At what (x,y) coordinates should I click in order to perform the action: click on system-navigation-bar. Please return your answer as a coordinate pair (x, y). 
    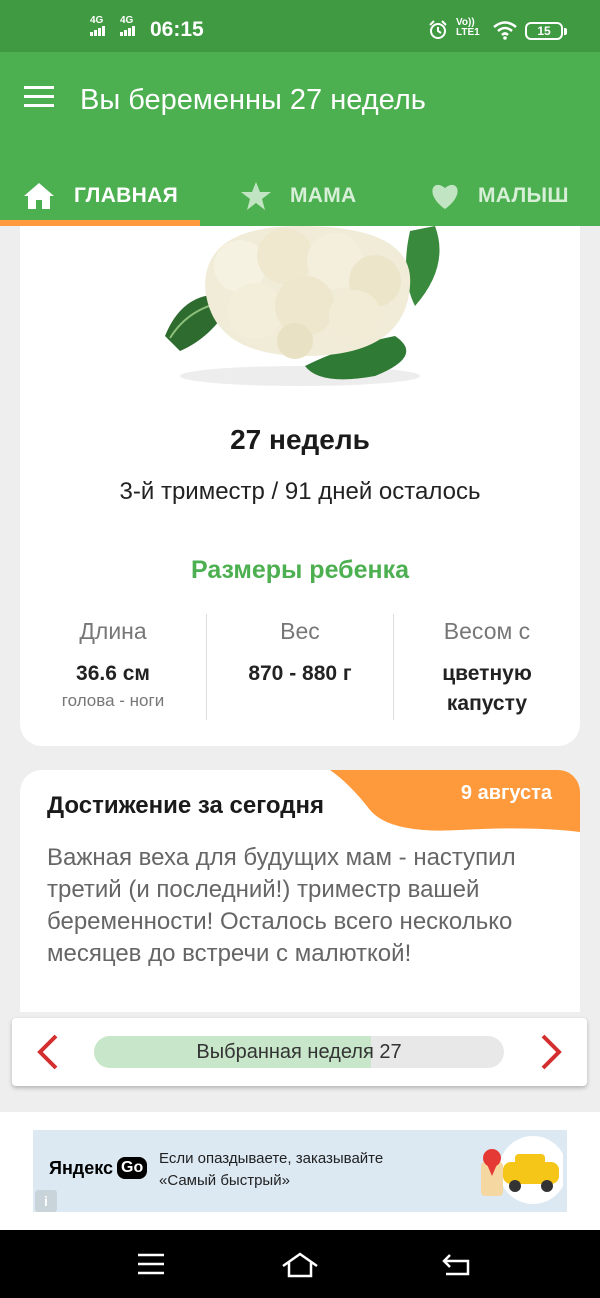
    Looking at the image, I should click on (300, 1264).